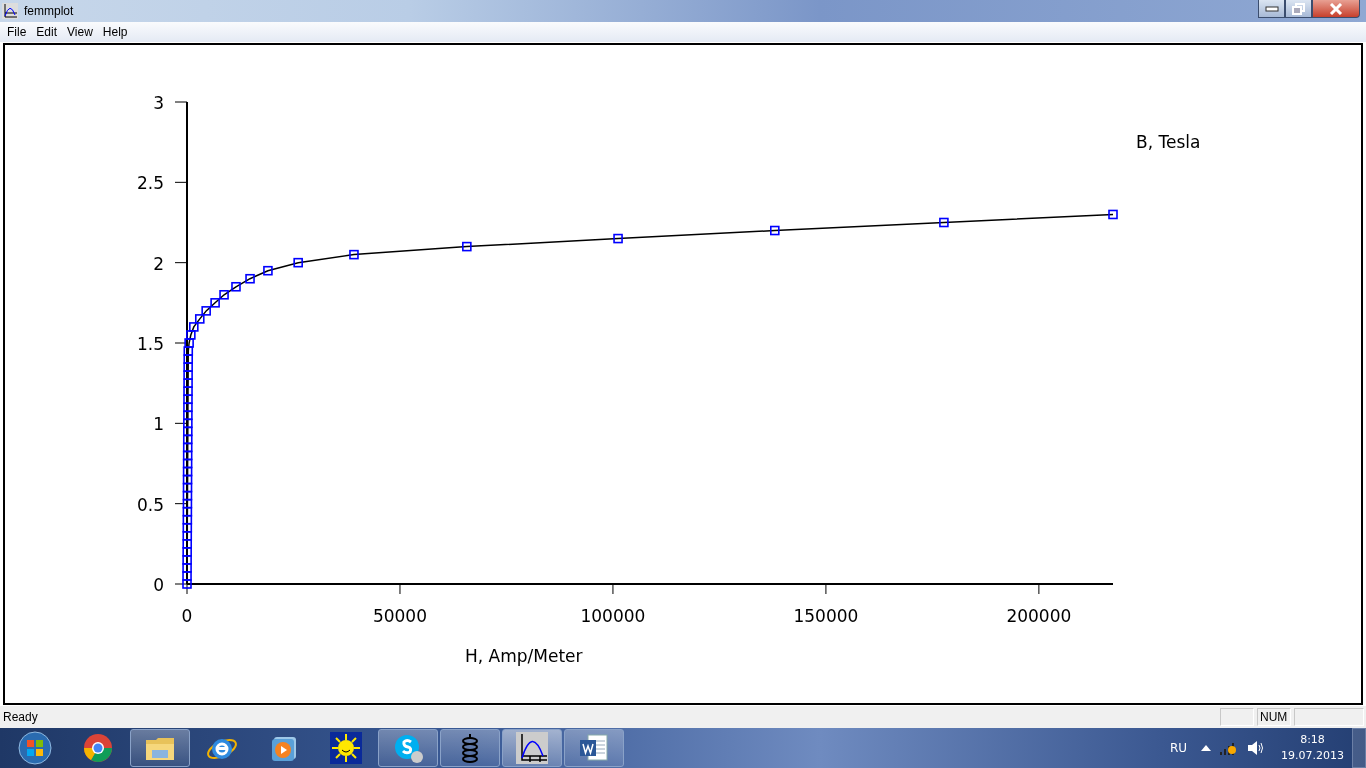  Describe the element at coordinates (1256, 748) in the screenshot. I see `speaker-icon` at that location.